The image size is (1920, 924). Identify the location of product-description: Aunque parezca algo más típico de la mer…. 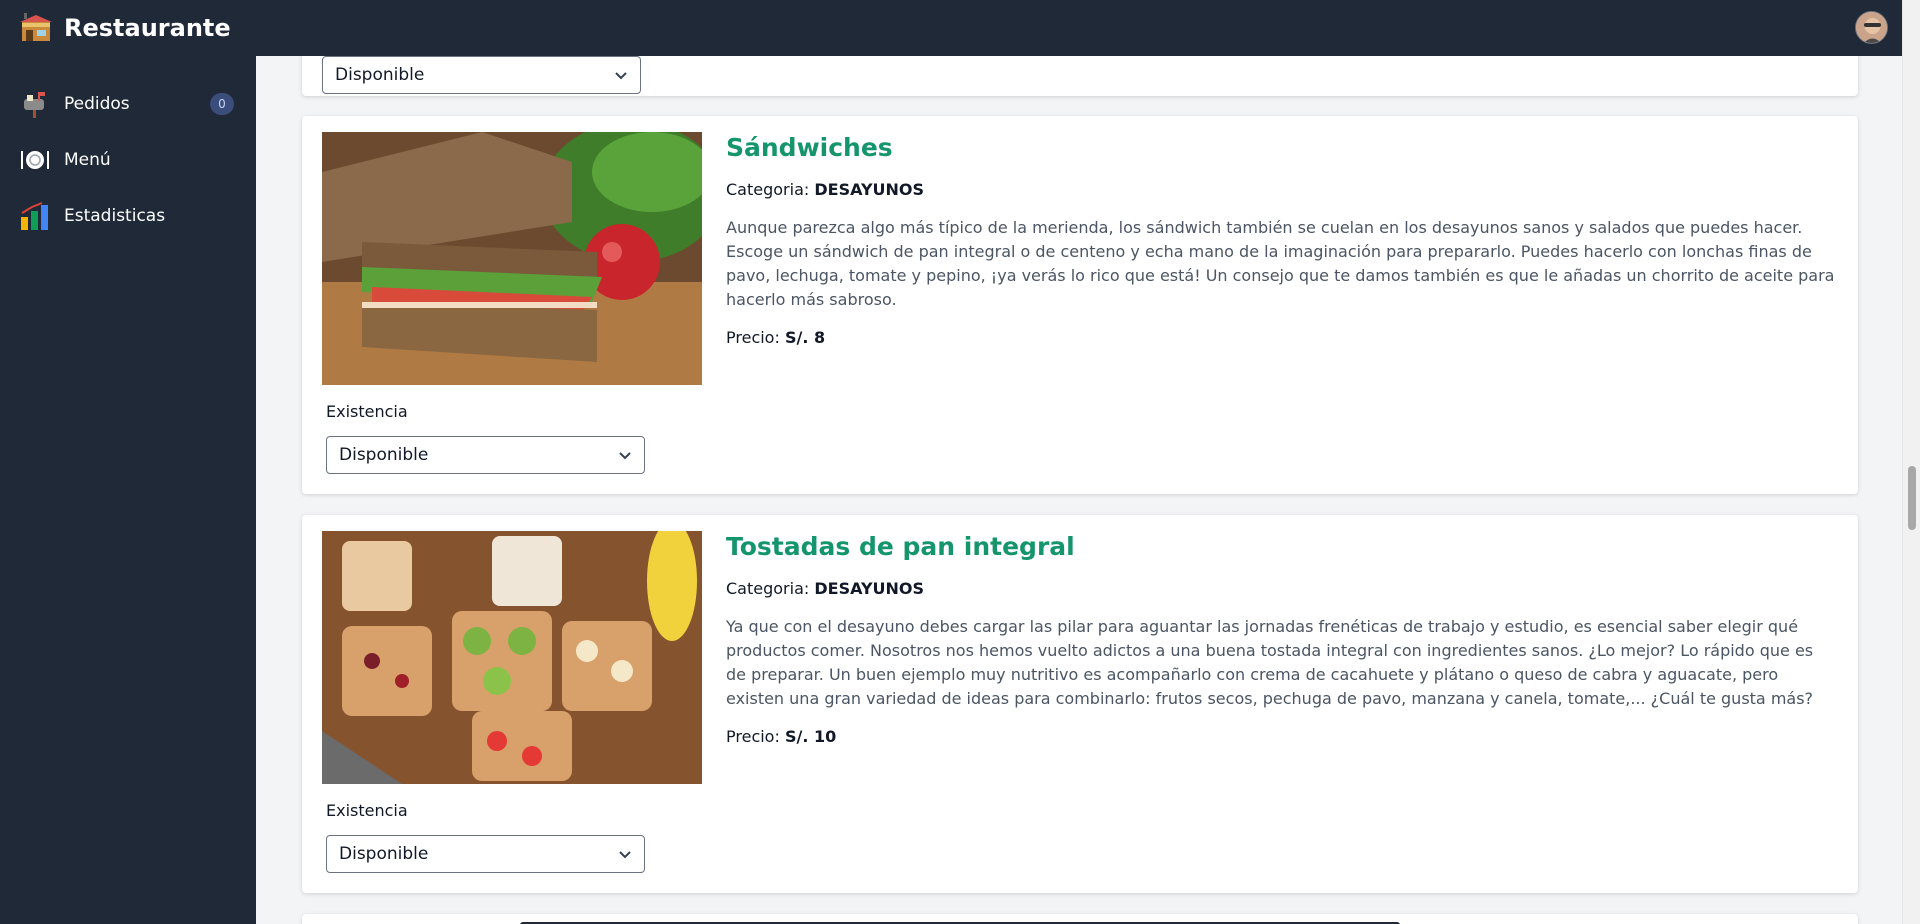
(1280, 263).